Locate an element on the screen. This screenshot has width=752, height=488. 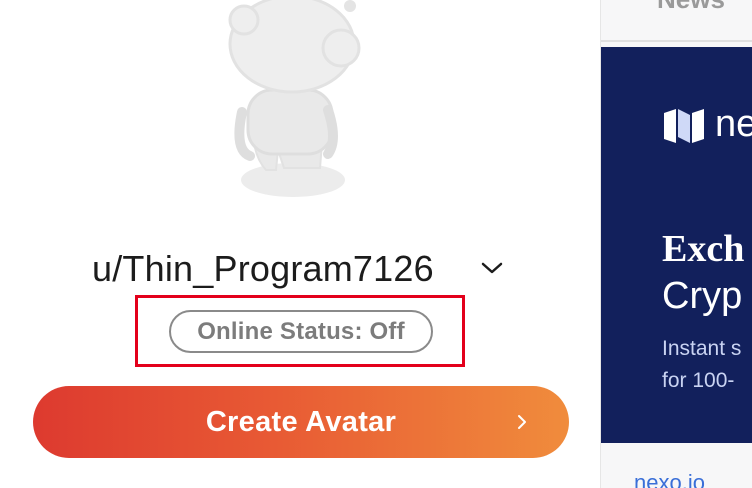
ad-body-line1: Instant s is located at coordinates (702, 348).